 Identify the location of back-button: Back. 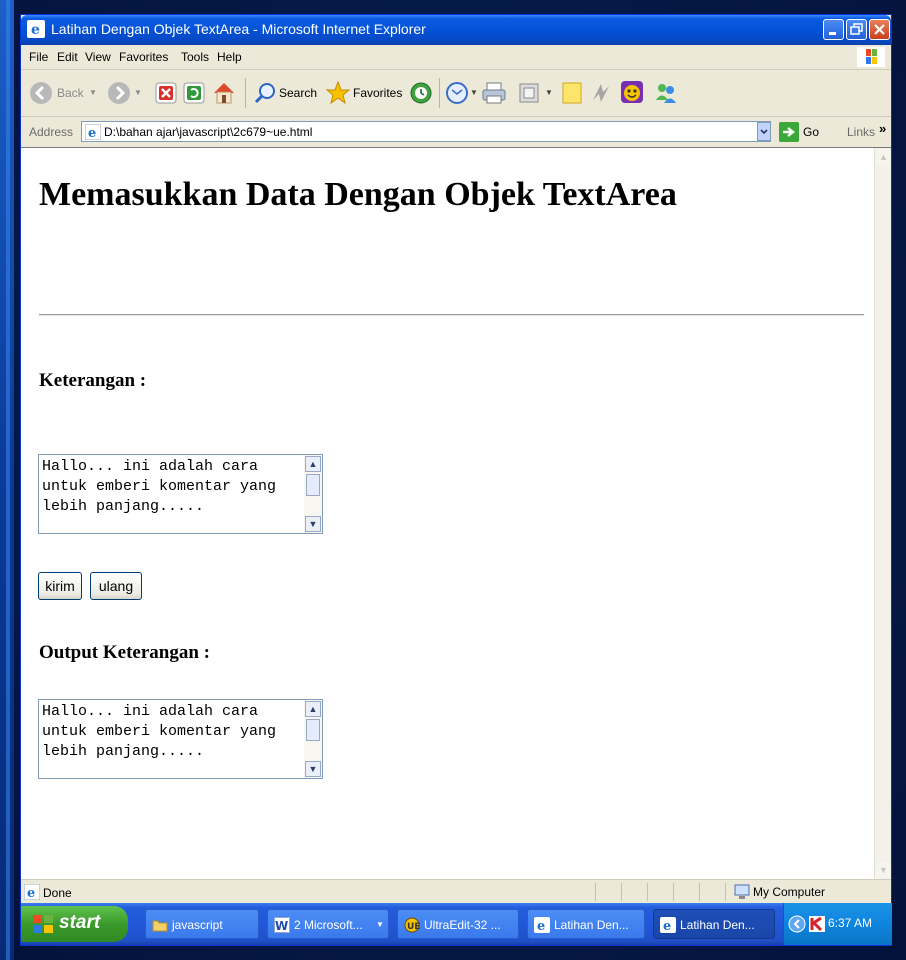
(57, 93).